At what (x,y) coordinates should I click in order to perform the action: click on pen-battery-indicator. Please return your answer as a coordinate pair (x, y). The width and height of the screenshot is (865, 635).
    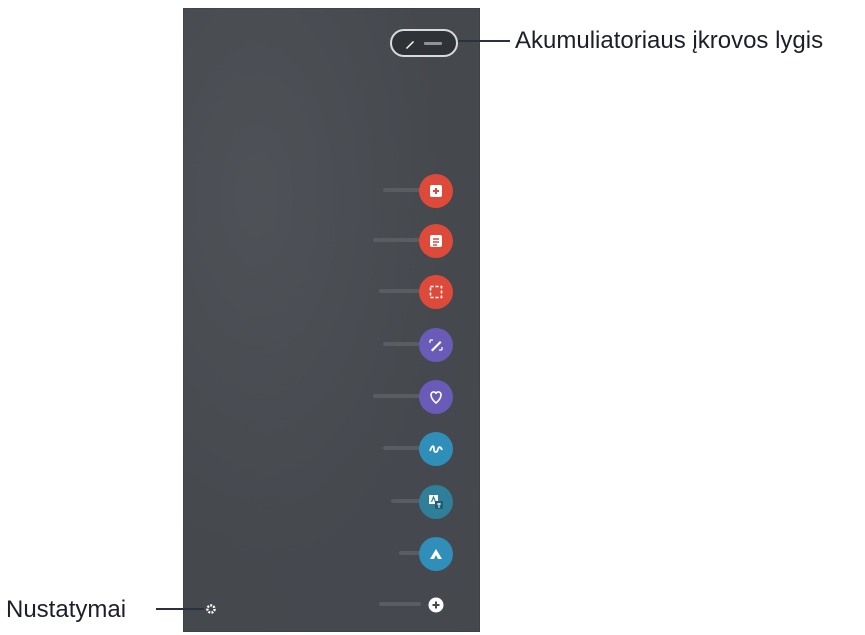
    Looking at the image, I should click on (424, 43).